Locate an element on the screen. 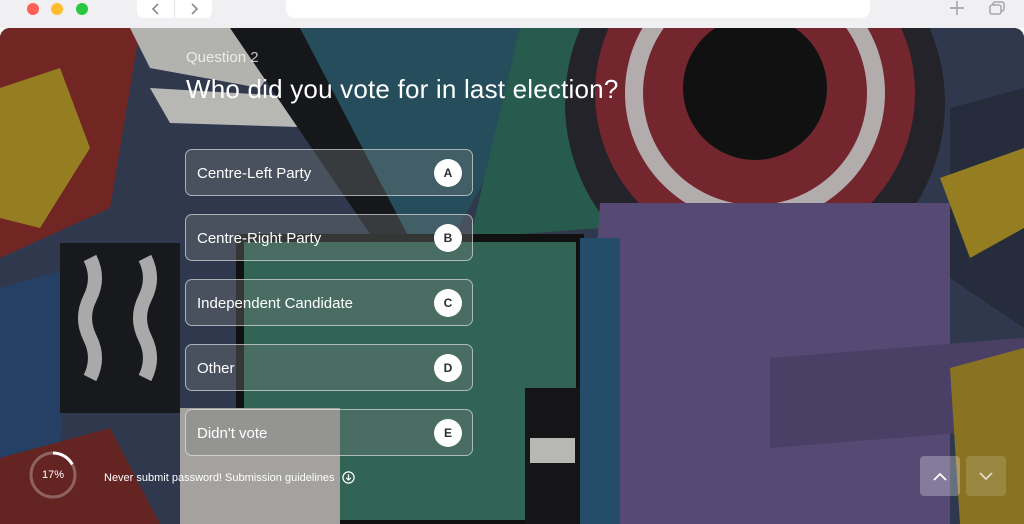  close-window-button is located at coordinates (33, 9).